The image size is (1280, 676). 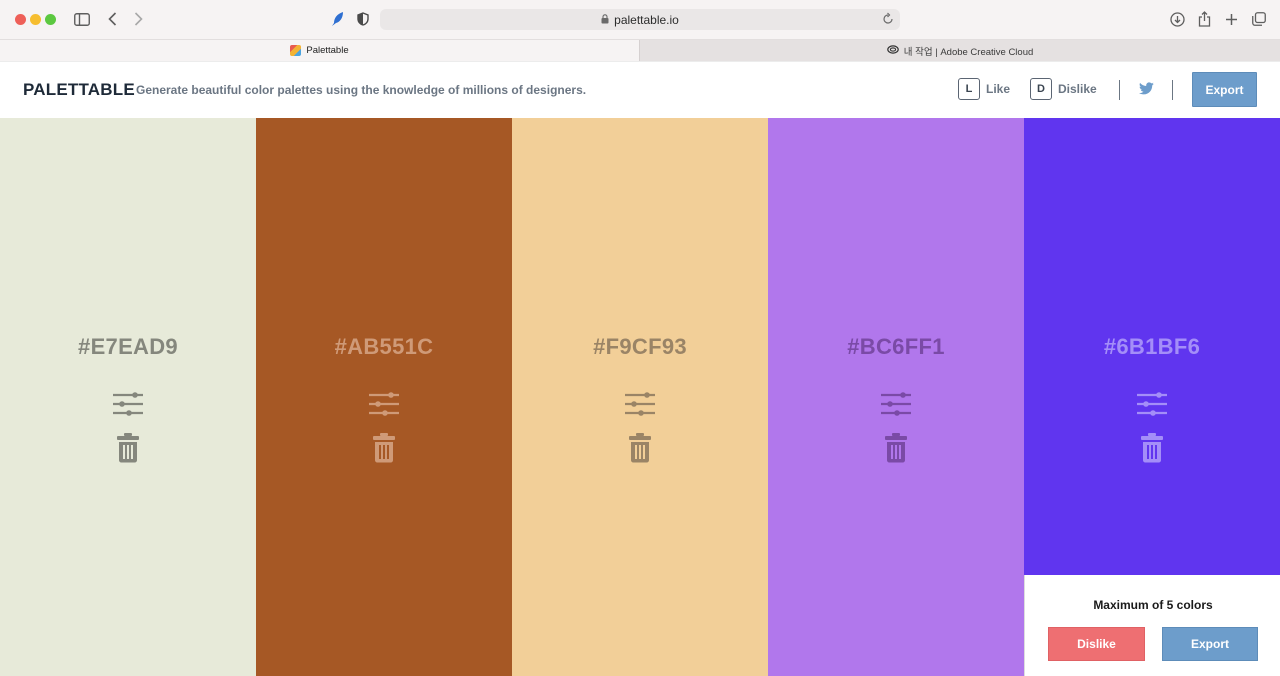 What do you see at coordinates (112, 19) in the screenshot?
I see `back-icon` at bounding box center [112, 19].